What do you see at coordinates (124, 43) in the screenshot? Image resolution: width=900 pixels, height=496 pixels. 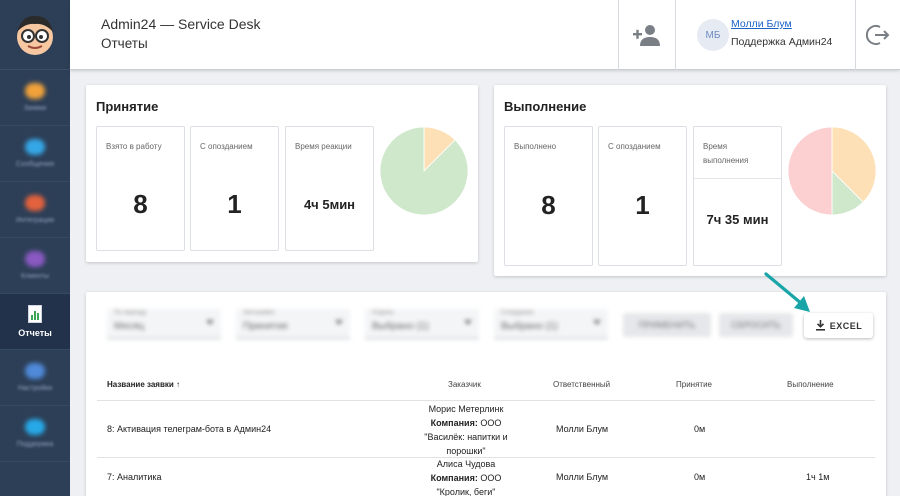 I see `page-title: Отчеты` at bounding box center [124, 43].